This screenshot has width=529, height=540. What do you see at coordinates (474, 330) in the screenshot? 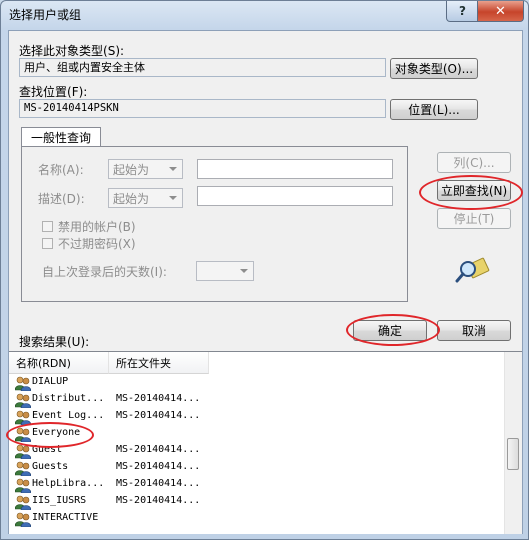
I see `cancel-button: 取消` at bounding box center [474, 330].